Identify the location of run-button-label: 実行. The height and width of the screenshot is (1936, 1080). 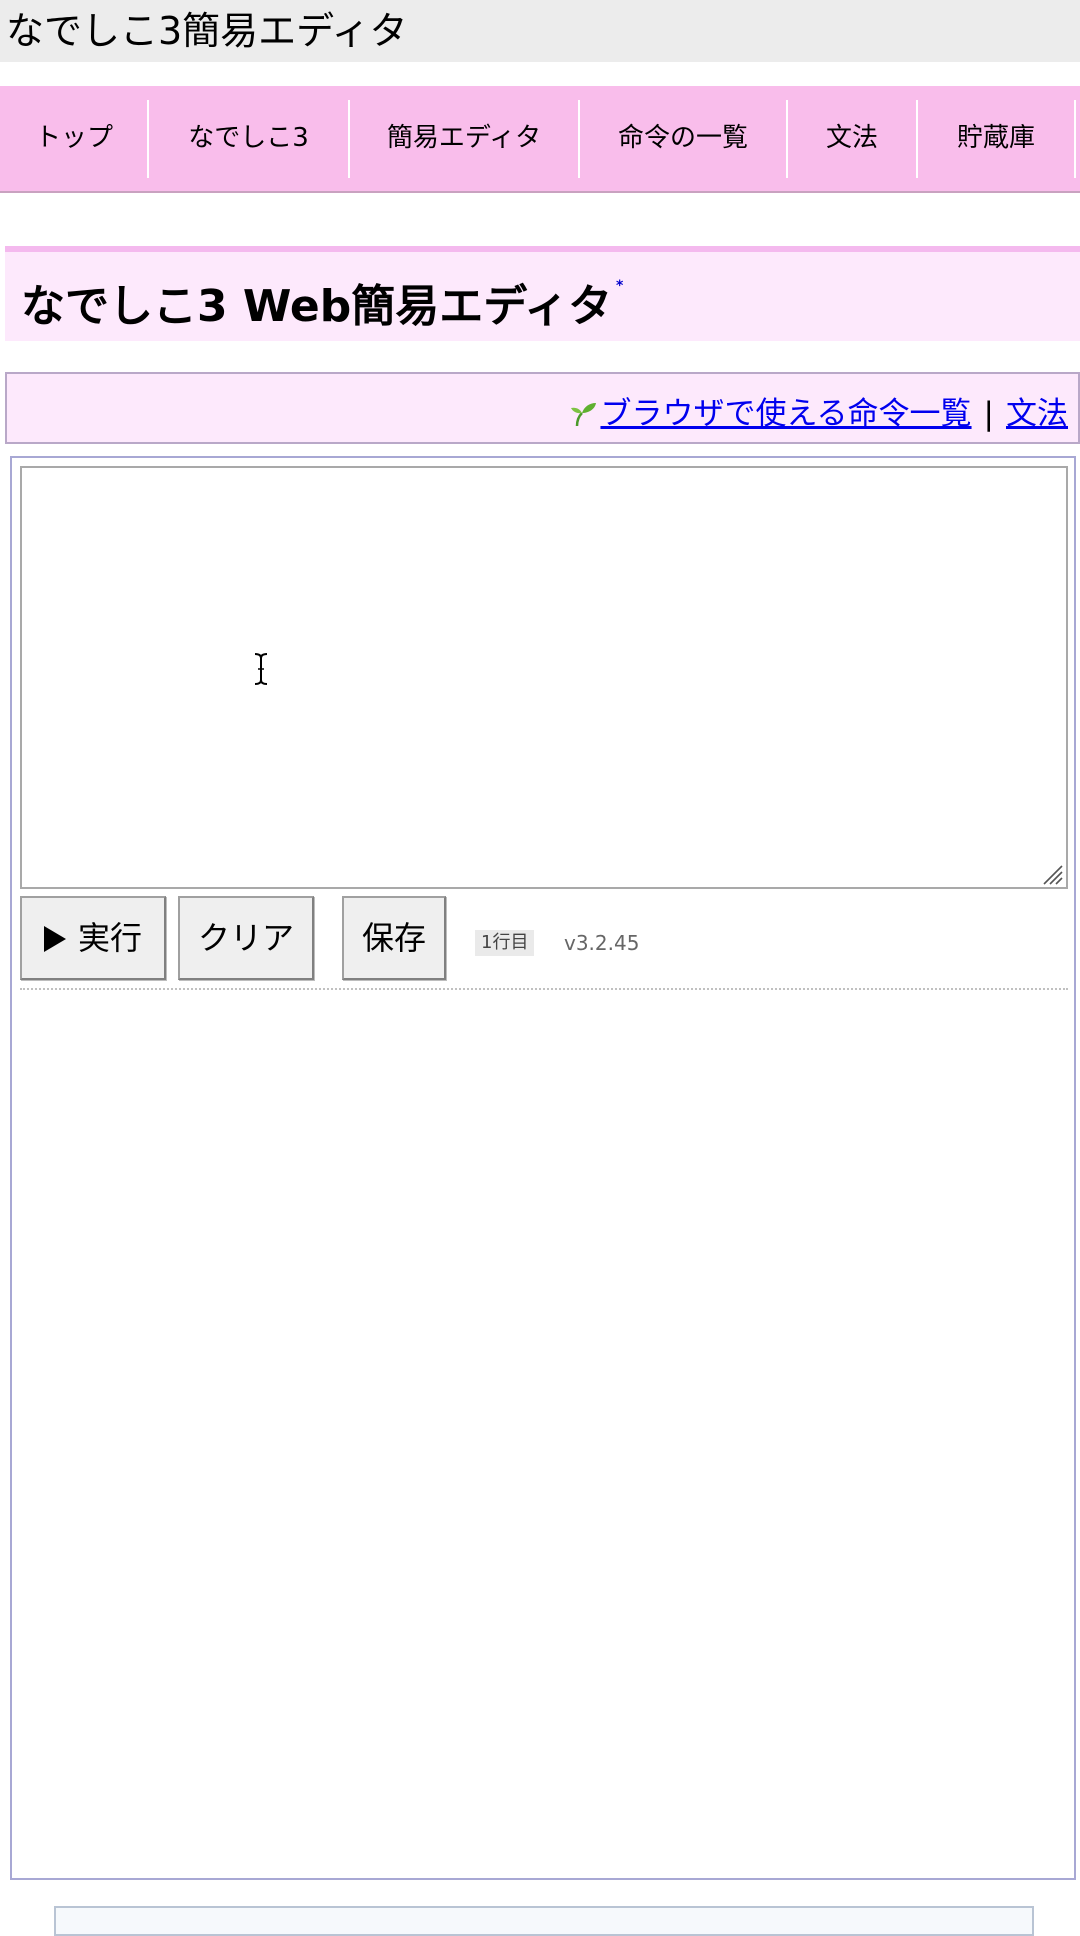
(109, 938).